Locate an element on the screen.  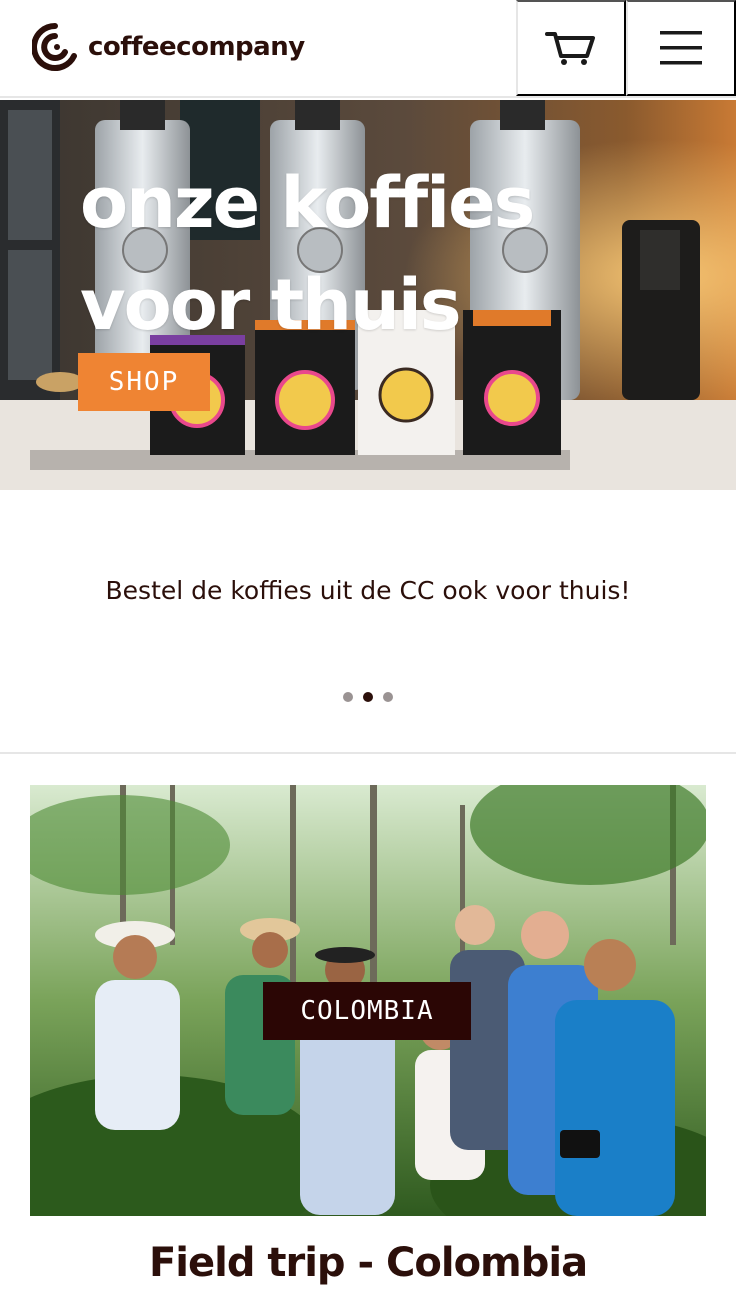
shopping-cart-icon is located at coordinates (570, 48).